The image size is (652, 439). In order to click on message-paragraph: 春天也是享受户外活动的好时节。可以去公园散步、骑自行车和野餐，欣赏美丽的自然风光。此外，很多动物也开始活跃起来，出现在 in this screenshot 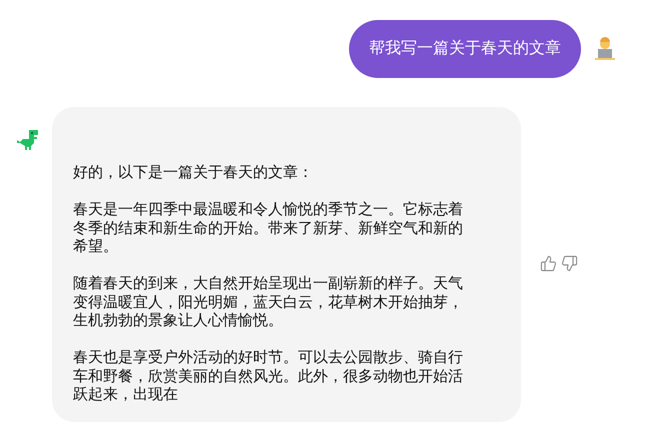, I will do `click(268, 376)`.